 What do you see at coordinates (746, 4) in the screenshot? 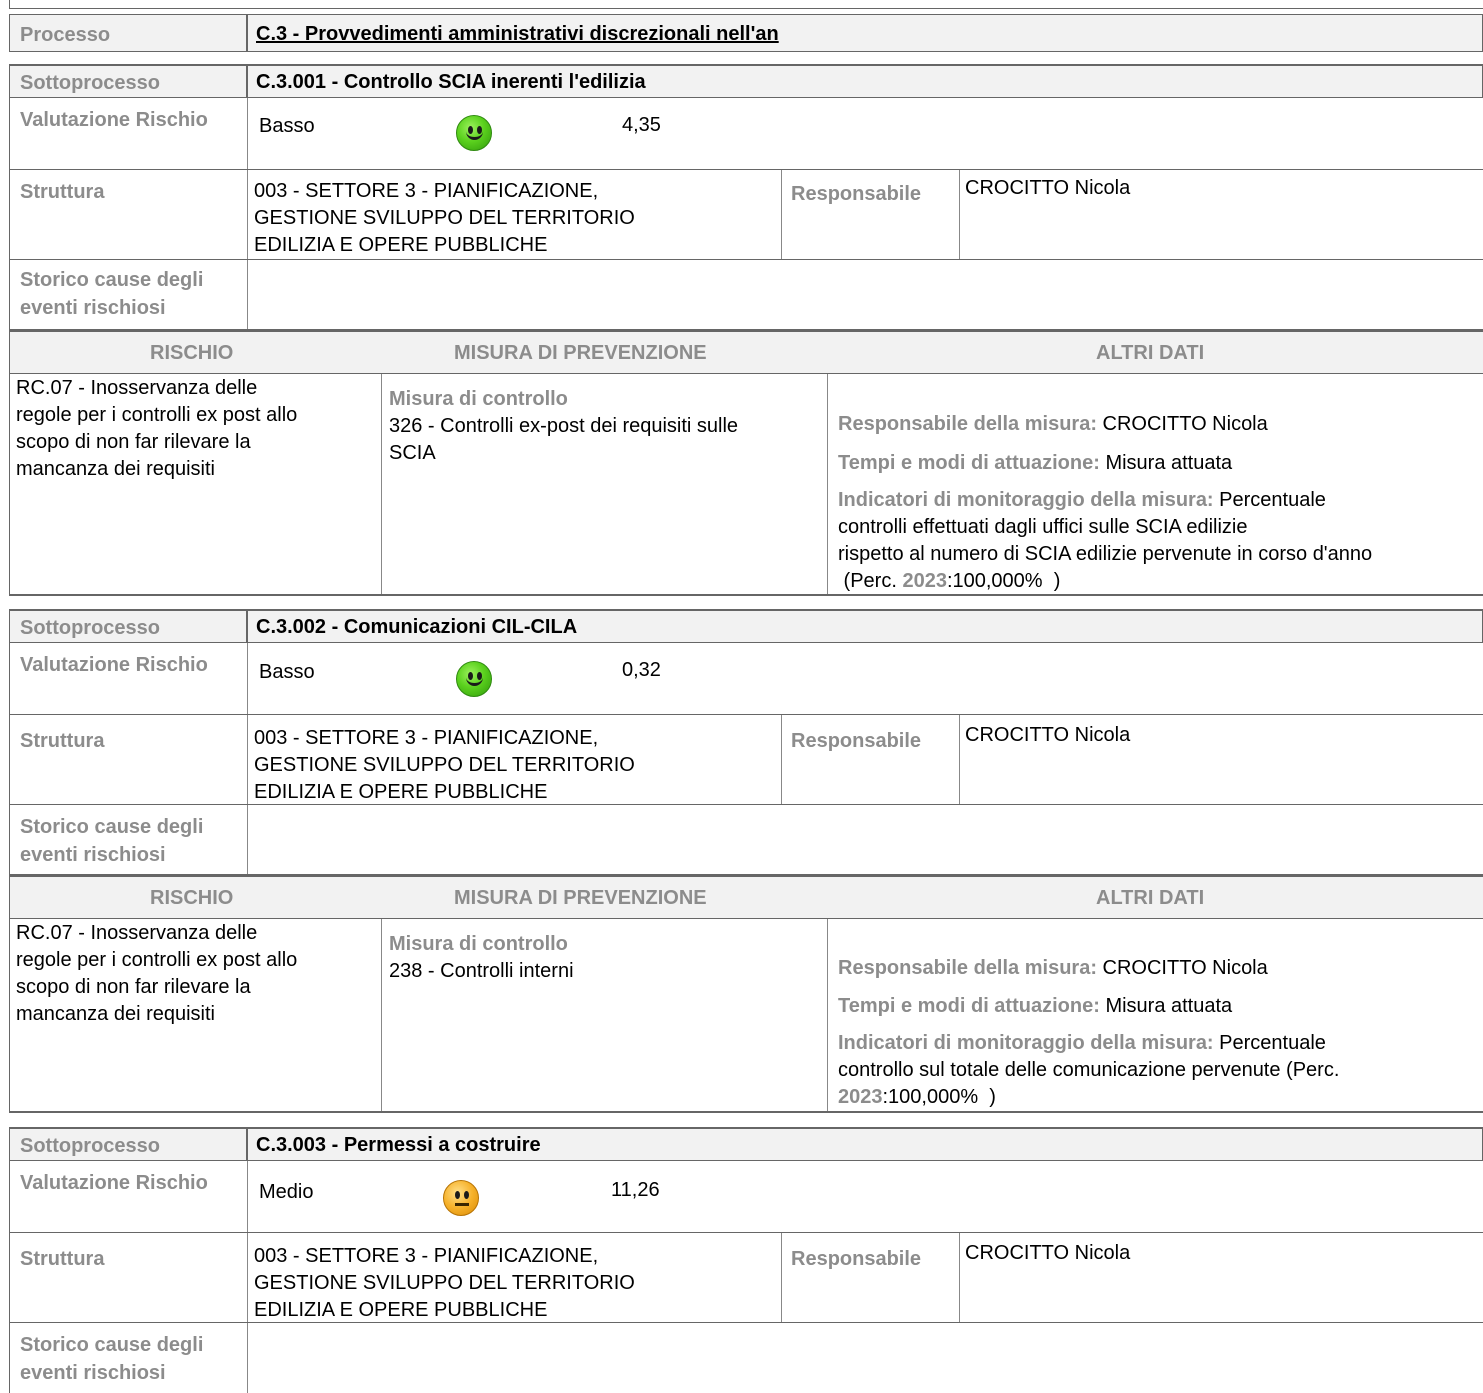
I see `top-border` at bounding box center [746, 4].